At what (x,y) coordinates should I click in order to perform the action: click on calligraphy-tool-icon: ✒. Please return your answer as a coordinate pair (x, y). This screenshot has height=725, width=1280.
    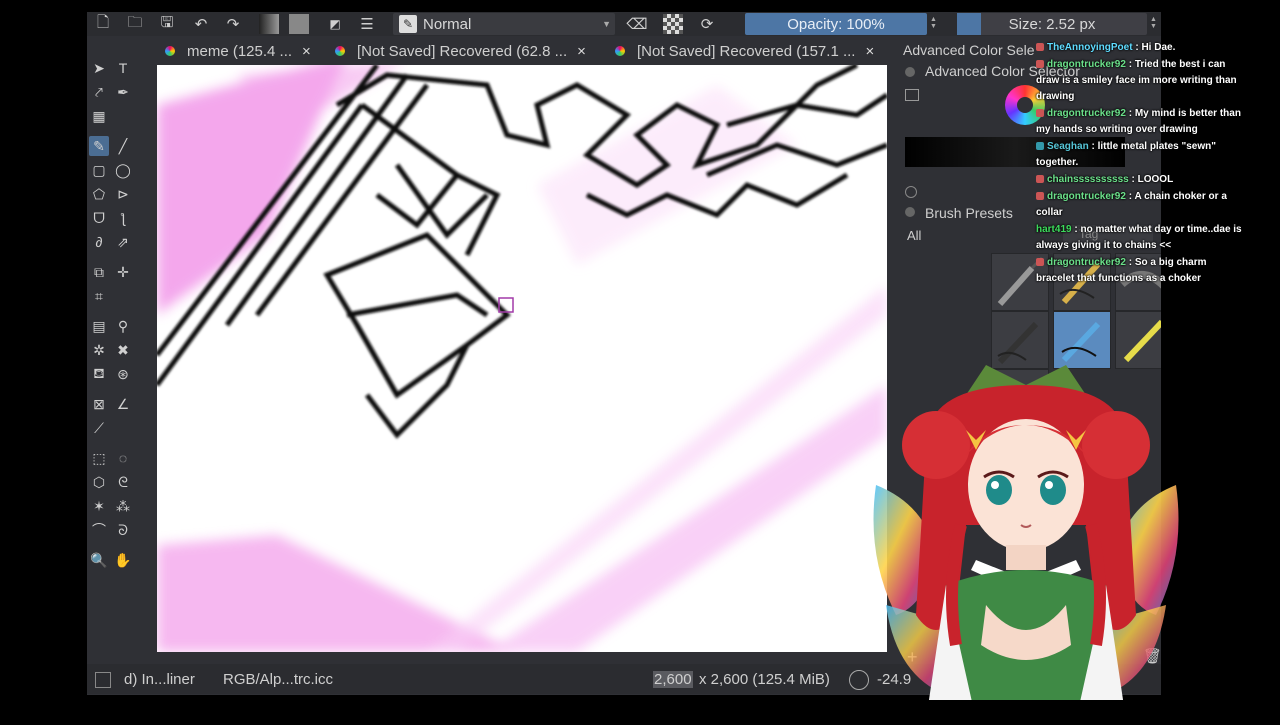
    Looking at the image, I should click on (123, 92).